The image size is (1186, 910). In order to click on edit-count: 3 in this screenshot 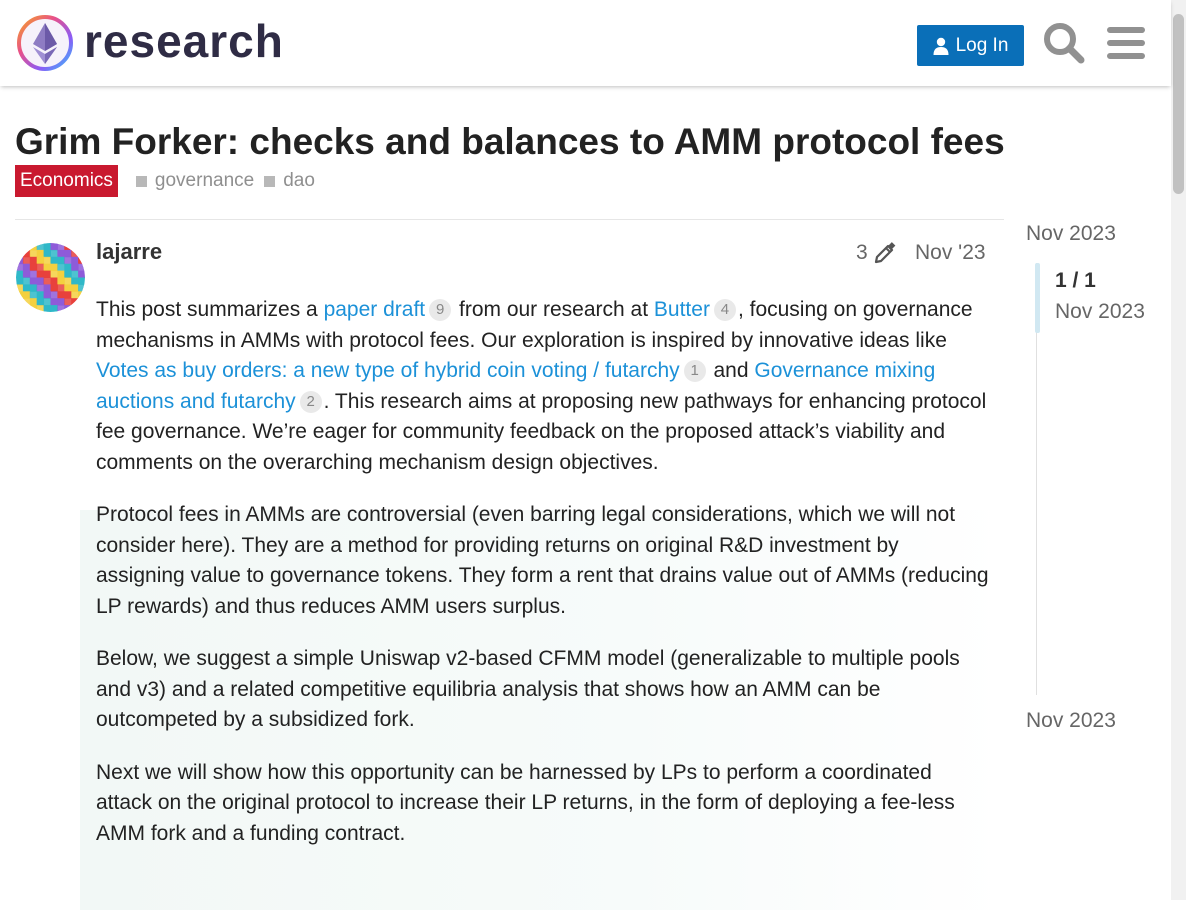, I will do `click(862, 252)`.